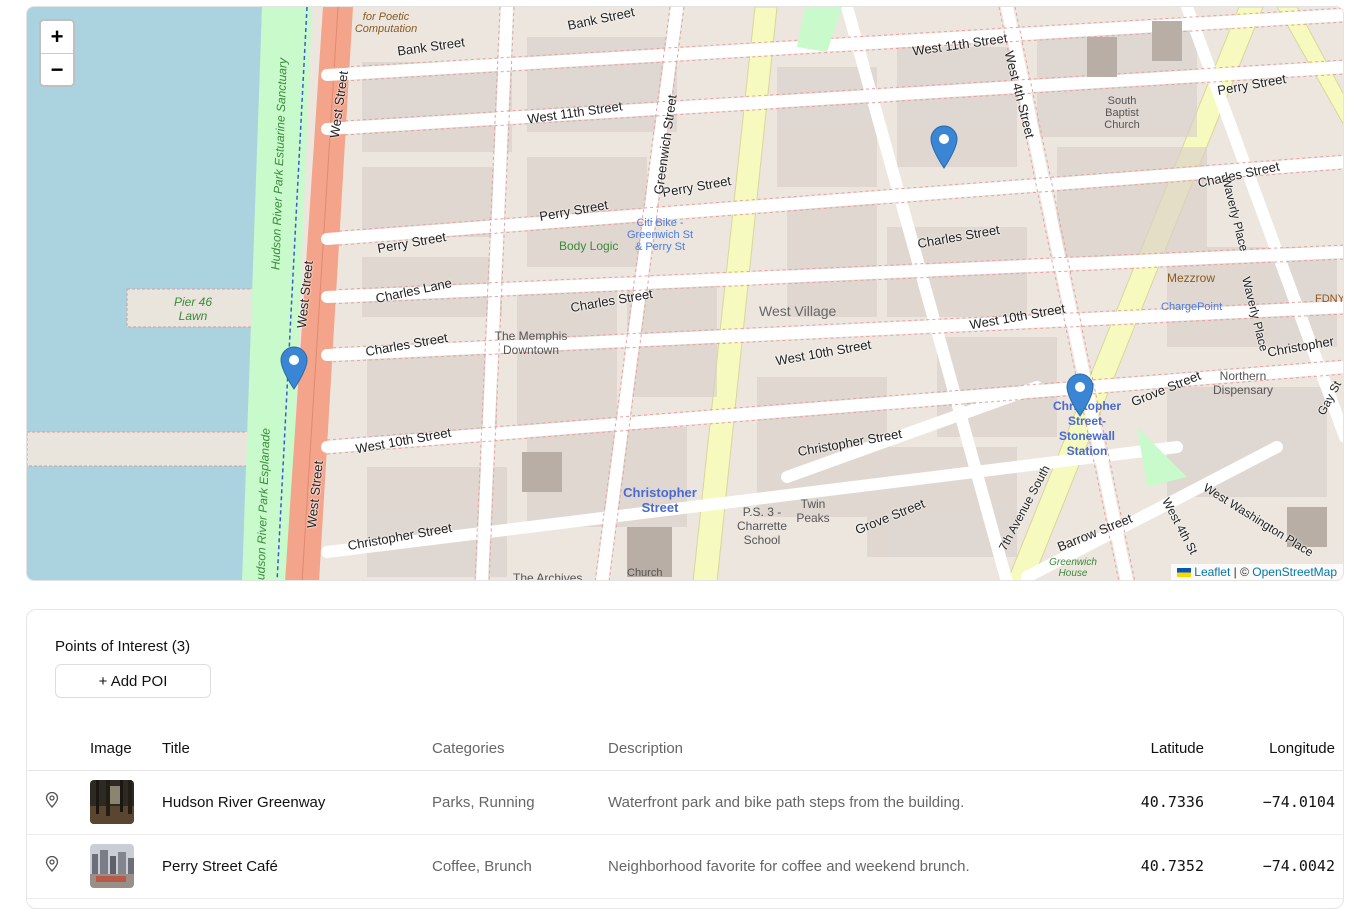 The width and height of the screenshot is (1372, 909). I want to click on header-categories: Categories, so click(520, 749).